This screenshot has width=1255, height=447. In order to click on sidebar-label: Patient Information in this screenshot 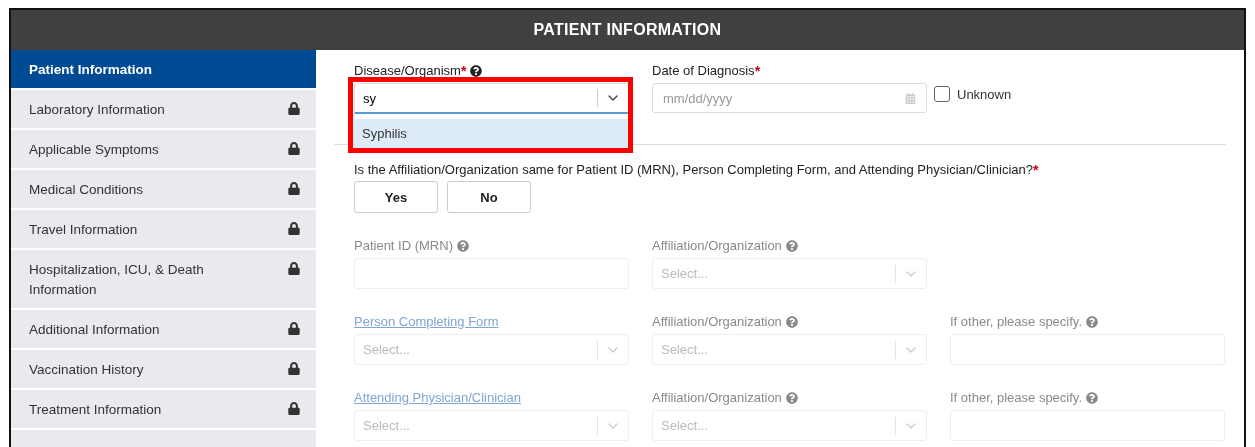, I will do `click(90, 70)`.